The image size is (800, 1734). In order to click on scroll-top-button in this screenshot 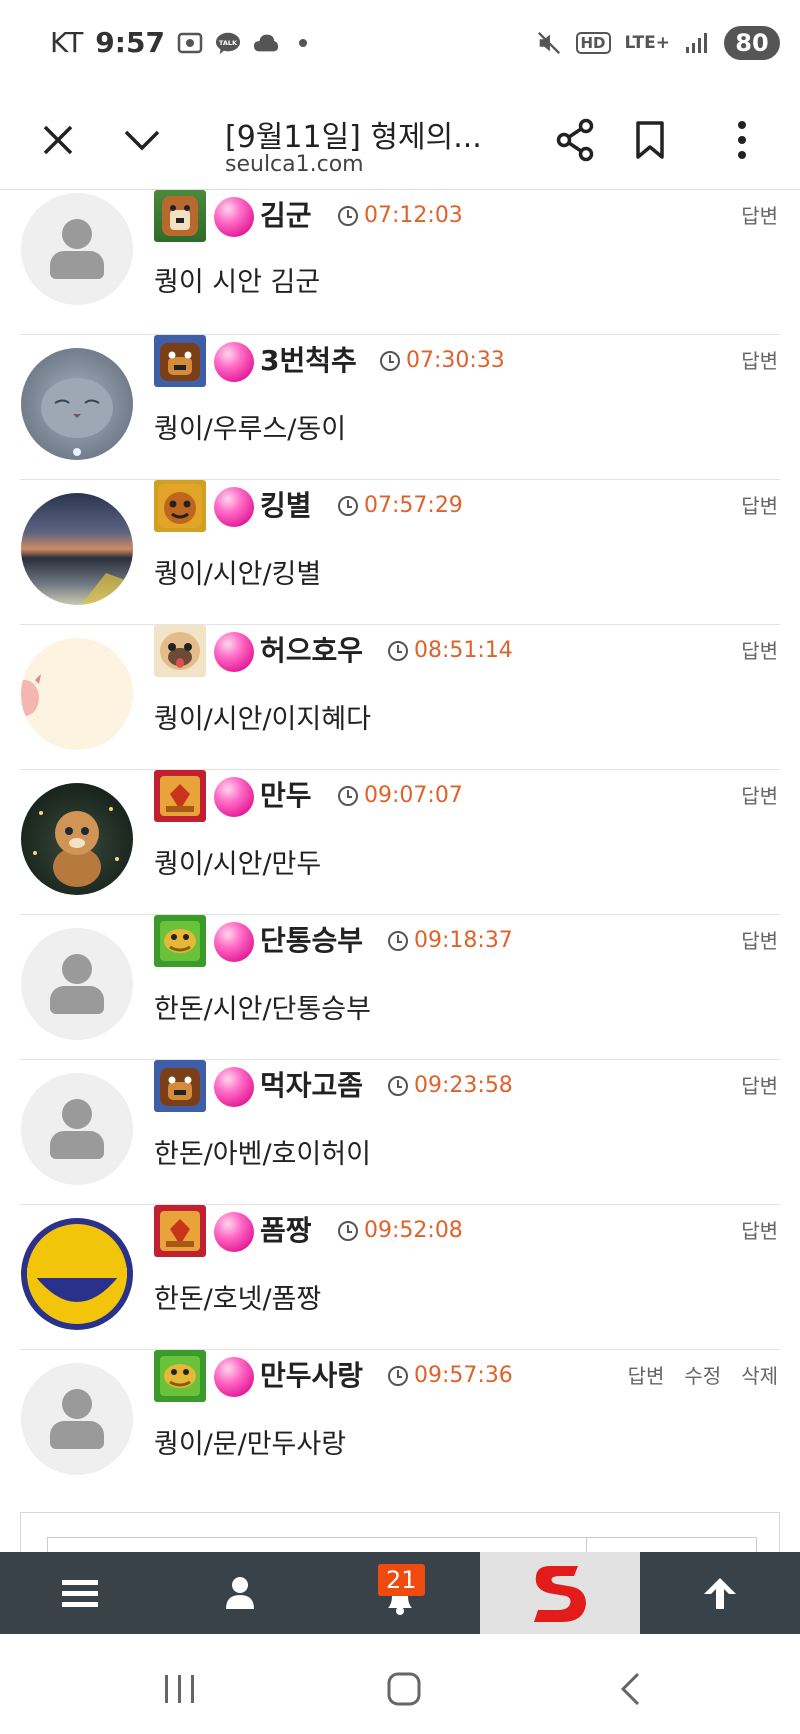, I will do `click(720, 1593)`.